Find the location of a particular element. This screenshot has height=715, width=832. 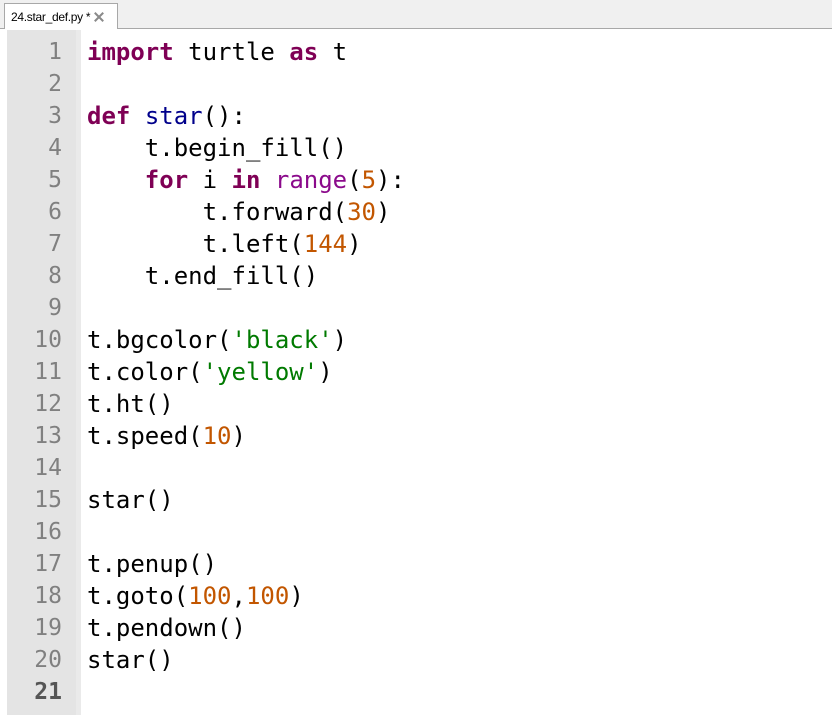

code-token: 10 is located at coordinates (217, 436).